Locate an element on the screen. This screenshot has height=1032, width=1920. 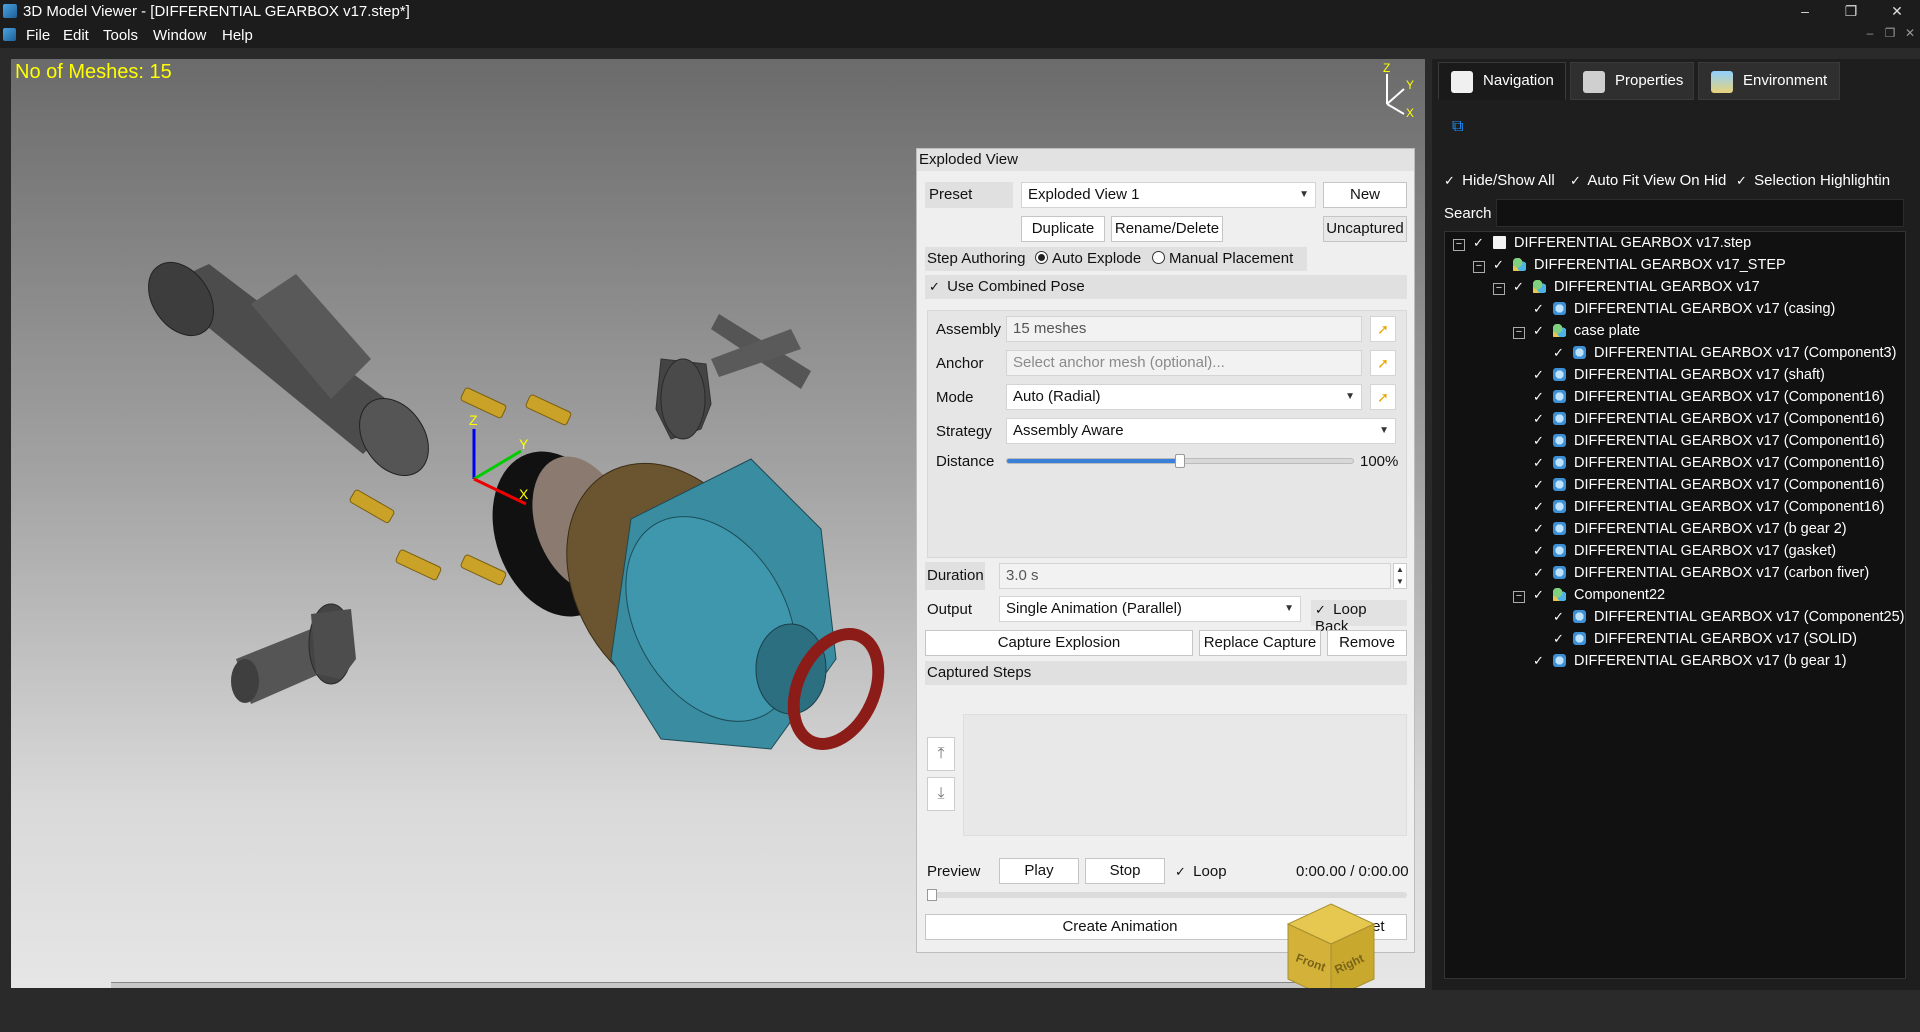
stop-button: Stop is located at coordinates (1125, 871).